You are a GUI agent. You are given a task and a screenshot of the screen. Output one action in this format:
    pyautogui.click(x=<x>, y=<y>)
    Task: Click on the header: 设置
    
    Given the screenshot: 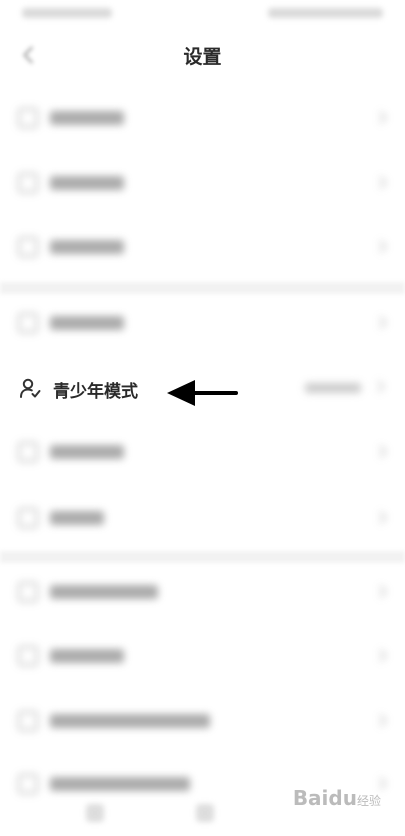 What is the action you would take?
    pyautogui.click(x=202, y=55)
    